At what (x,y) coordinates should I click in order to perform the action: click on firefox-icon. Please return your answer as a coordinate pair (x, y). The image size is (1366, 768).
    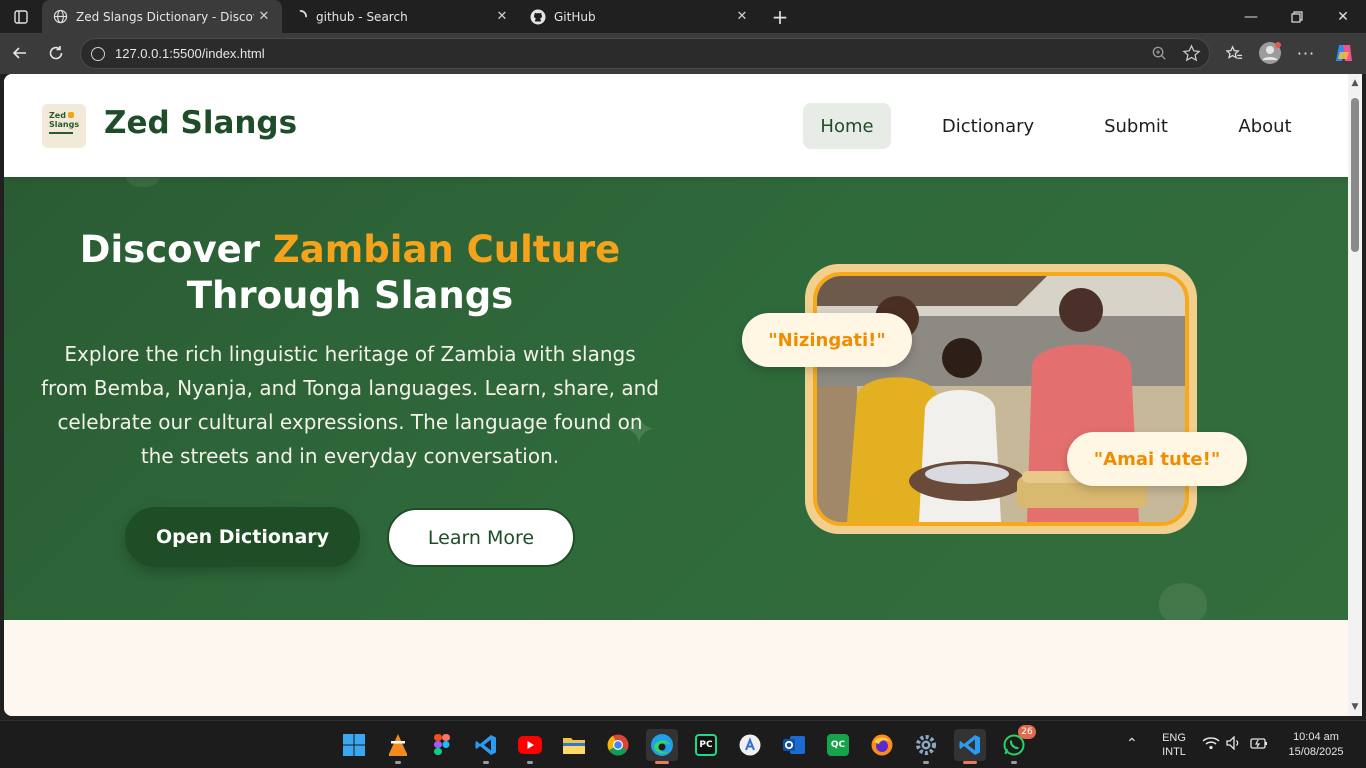
    Looking at the image, I should click on (882, 745).